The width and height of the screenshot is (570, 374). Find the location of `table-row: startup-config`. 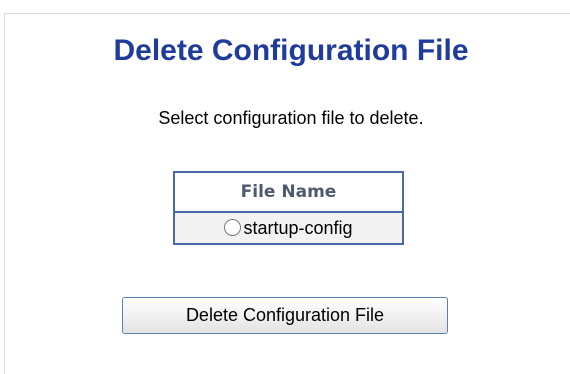

table-row: startup-config is located at coordinates (288, 228).